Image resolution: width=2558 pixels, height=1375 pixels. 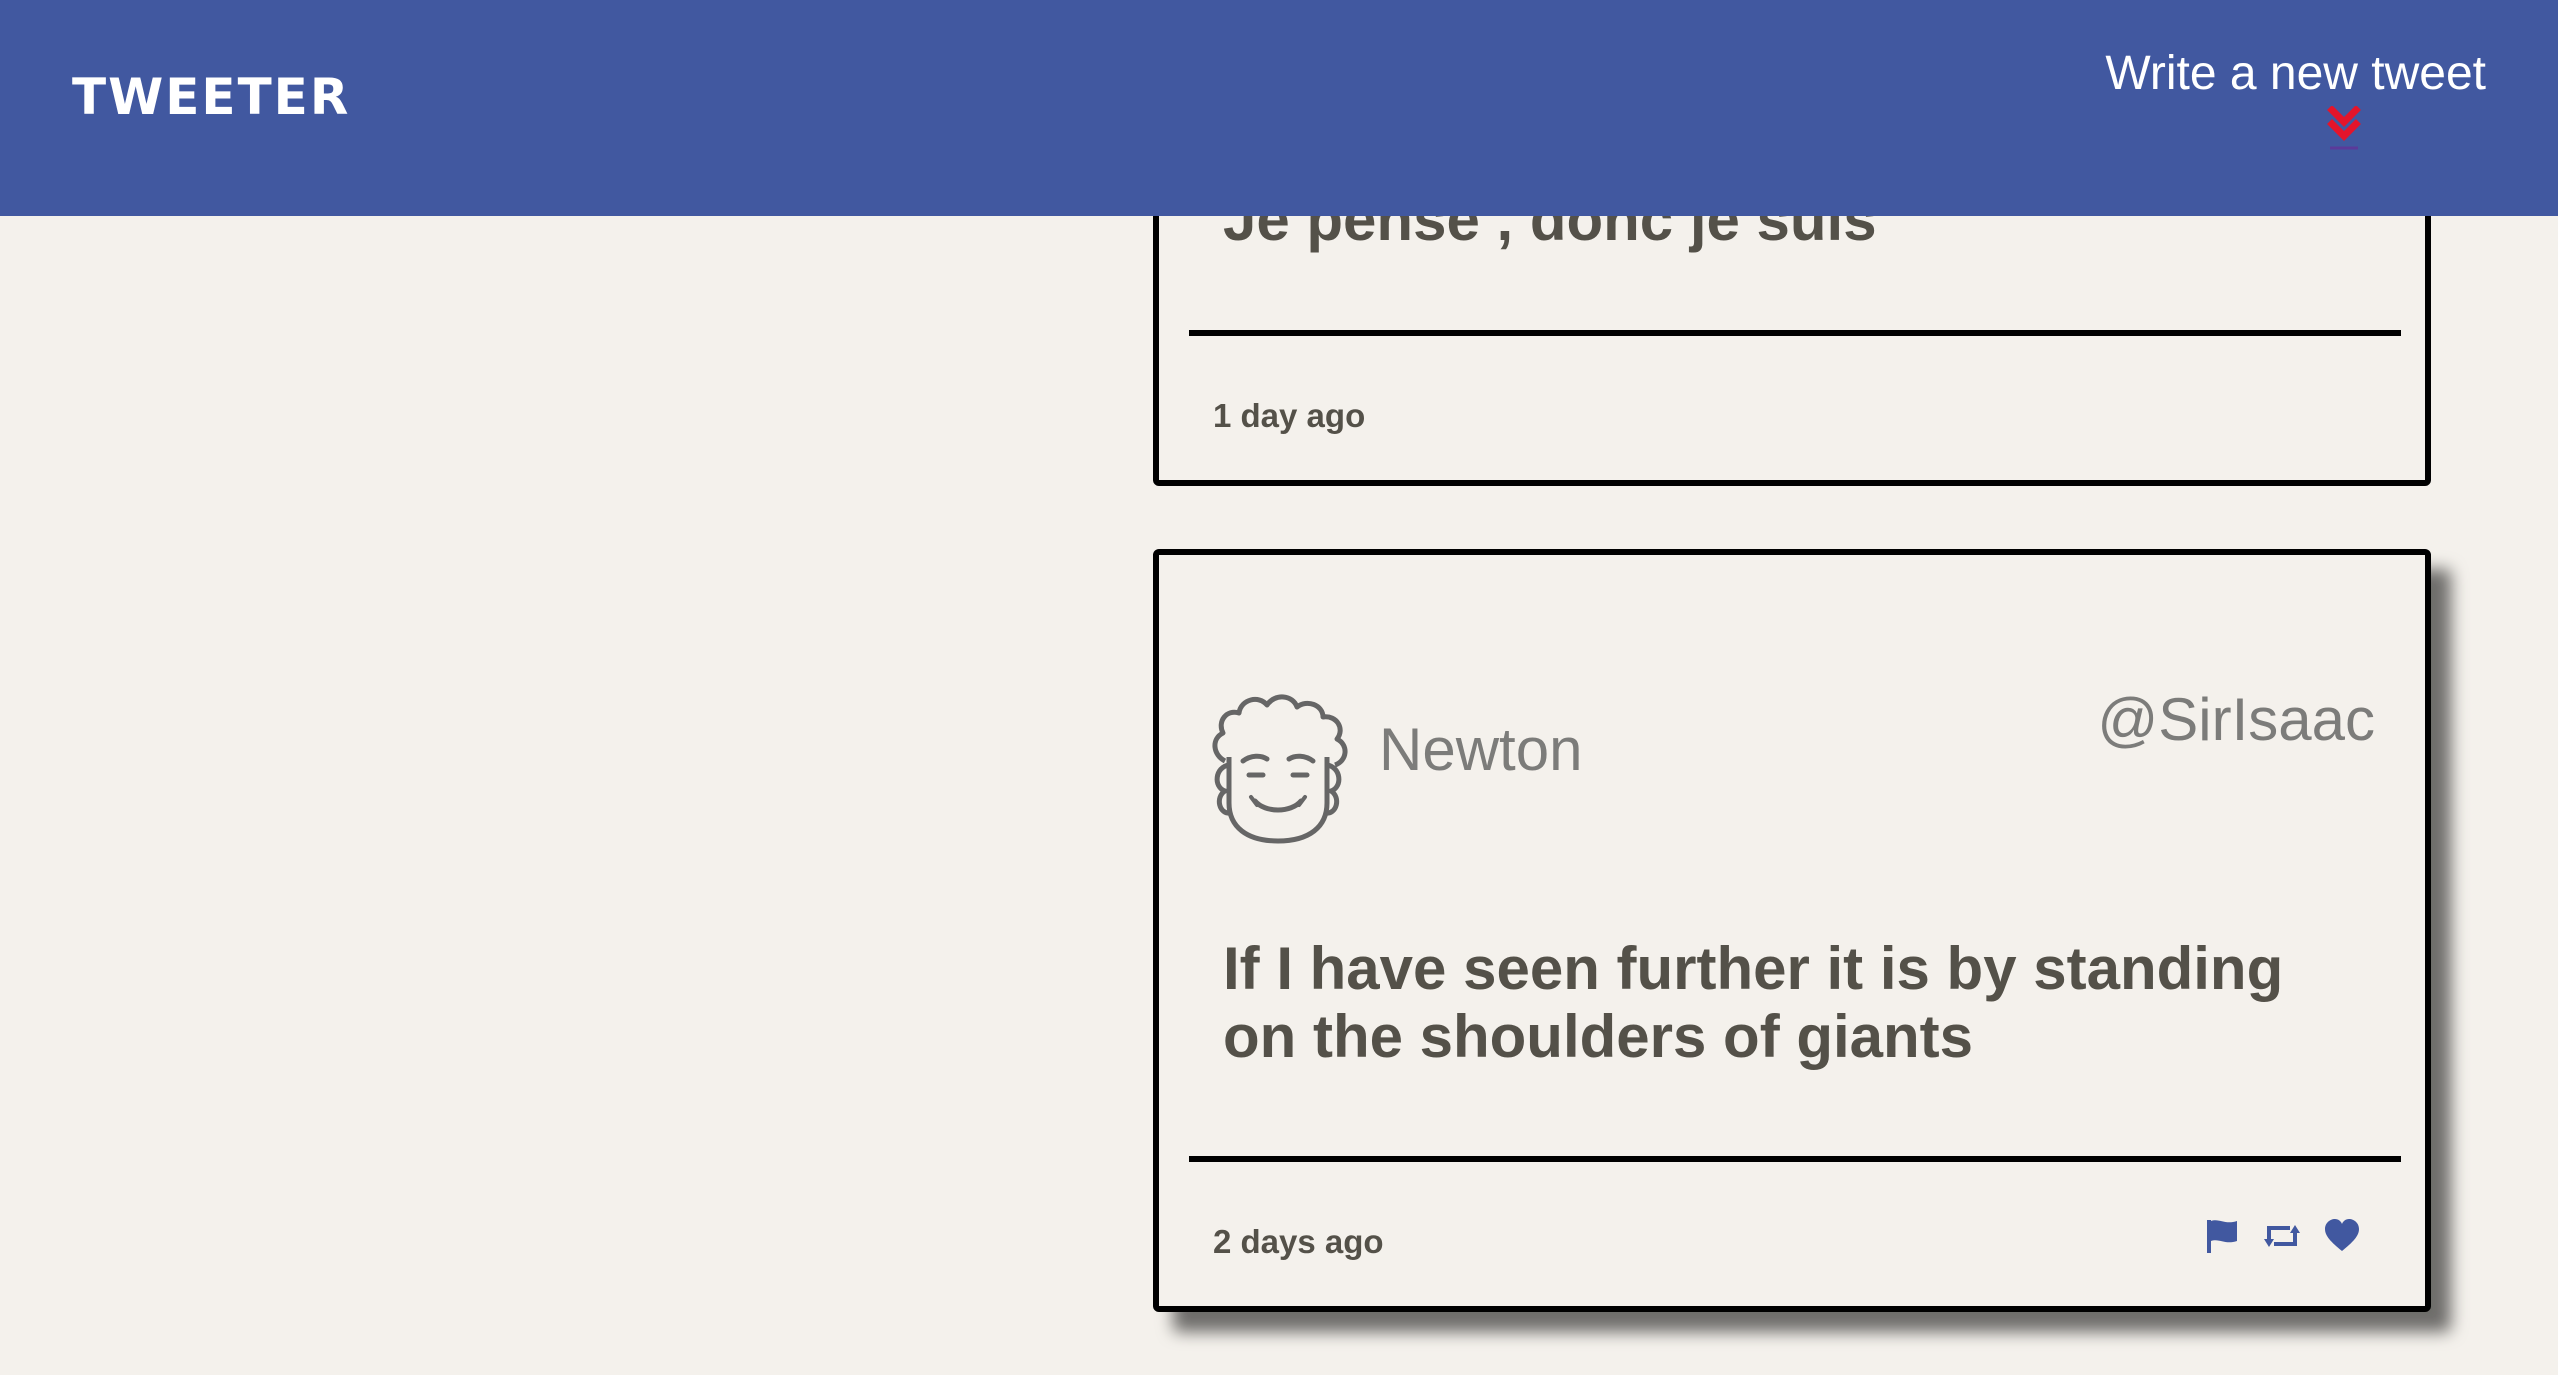 What do you see at coordinates (211, 97) in the screenshot?
I see `brand-logo: TWEETER` at bounding box center [211, 97].